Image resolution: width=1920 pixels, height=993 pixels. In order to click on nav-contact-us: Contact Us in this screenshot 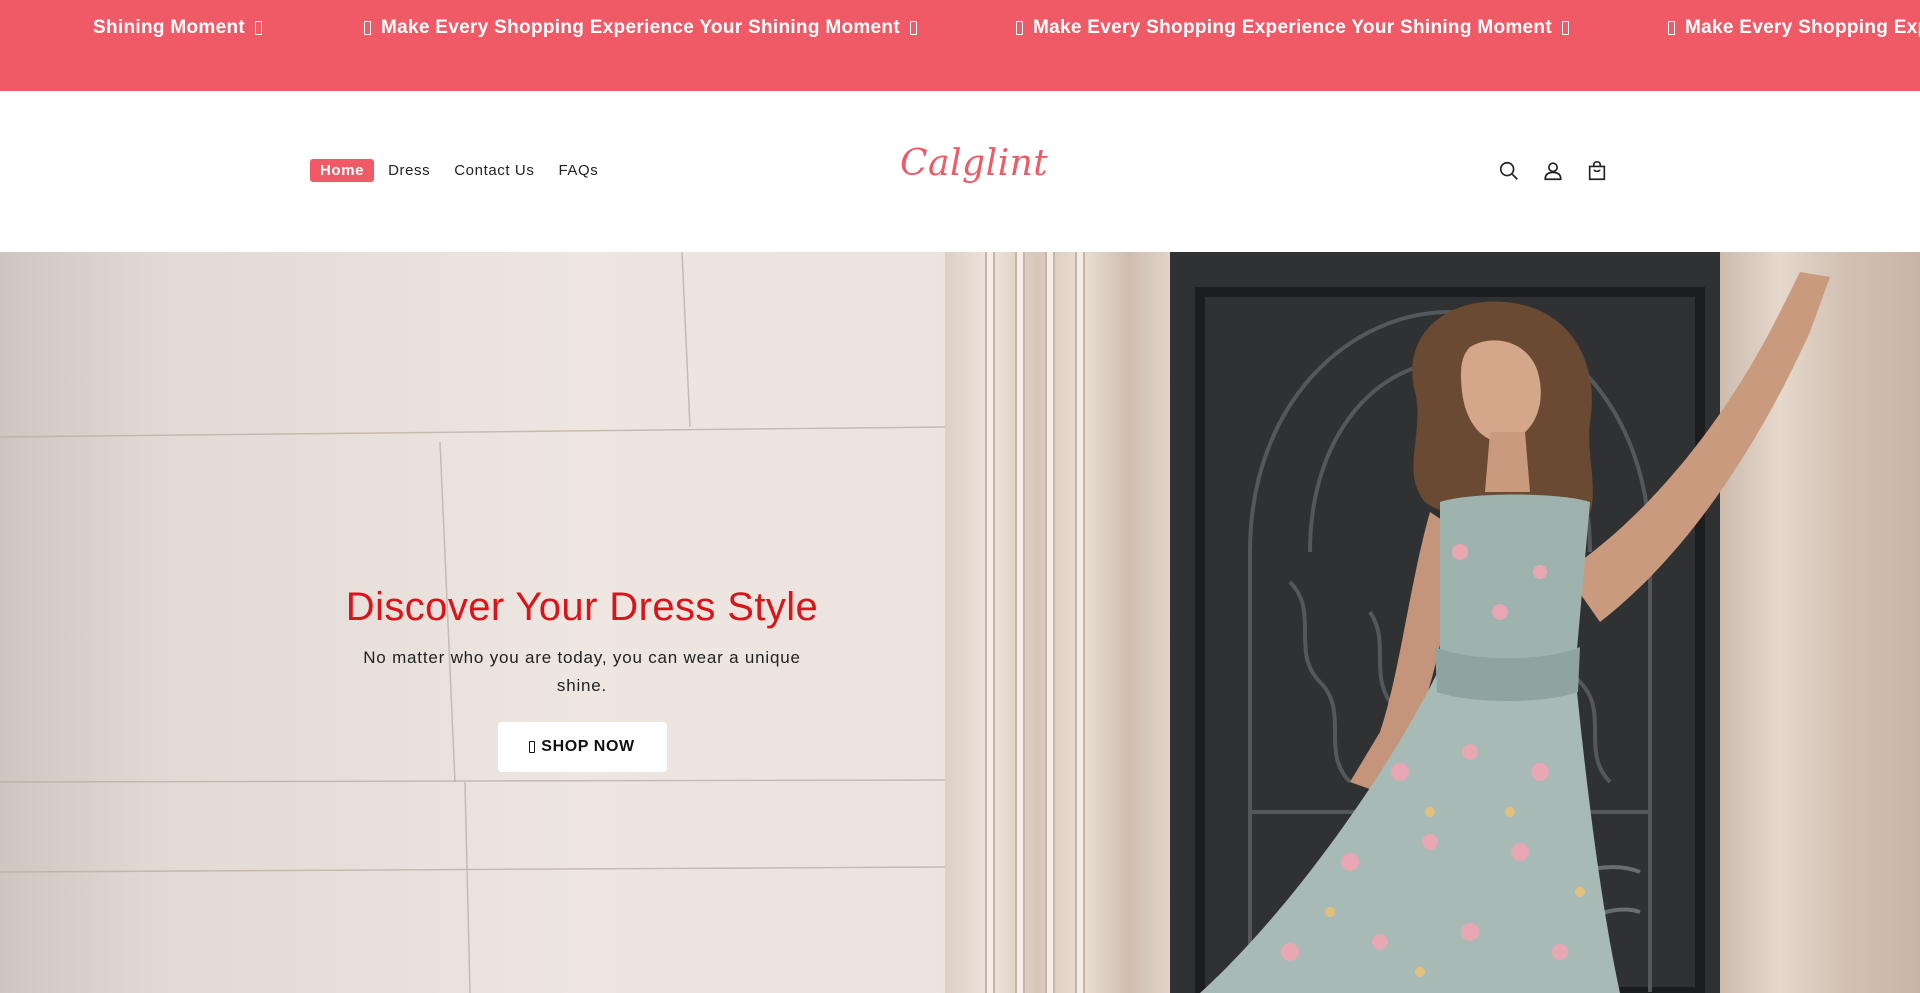, I will do `click(494, 170)`.